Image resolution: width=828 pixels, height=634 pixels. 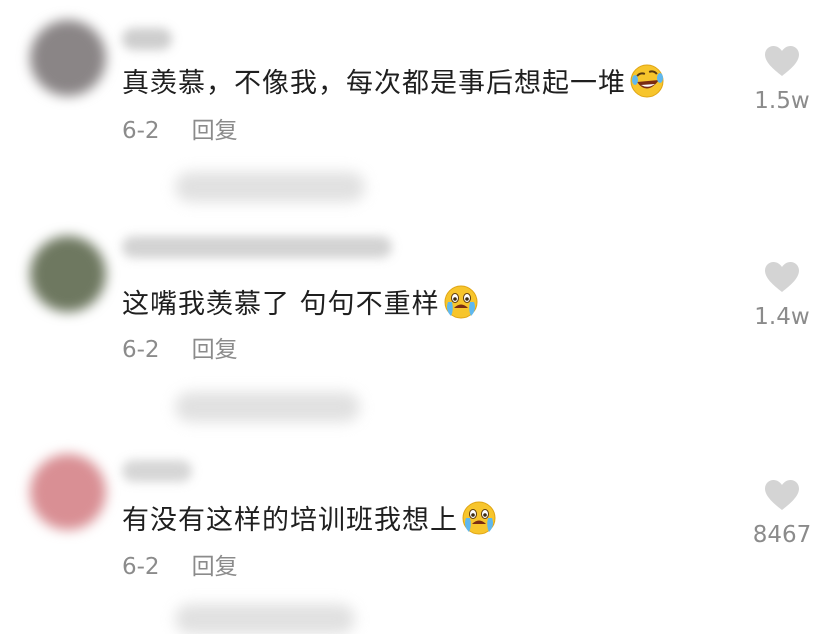 I want to click on comment-text-content: 真羡慕，不像我，每次都是事后想起一堆, so click(x=374, y=83).